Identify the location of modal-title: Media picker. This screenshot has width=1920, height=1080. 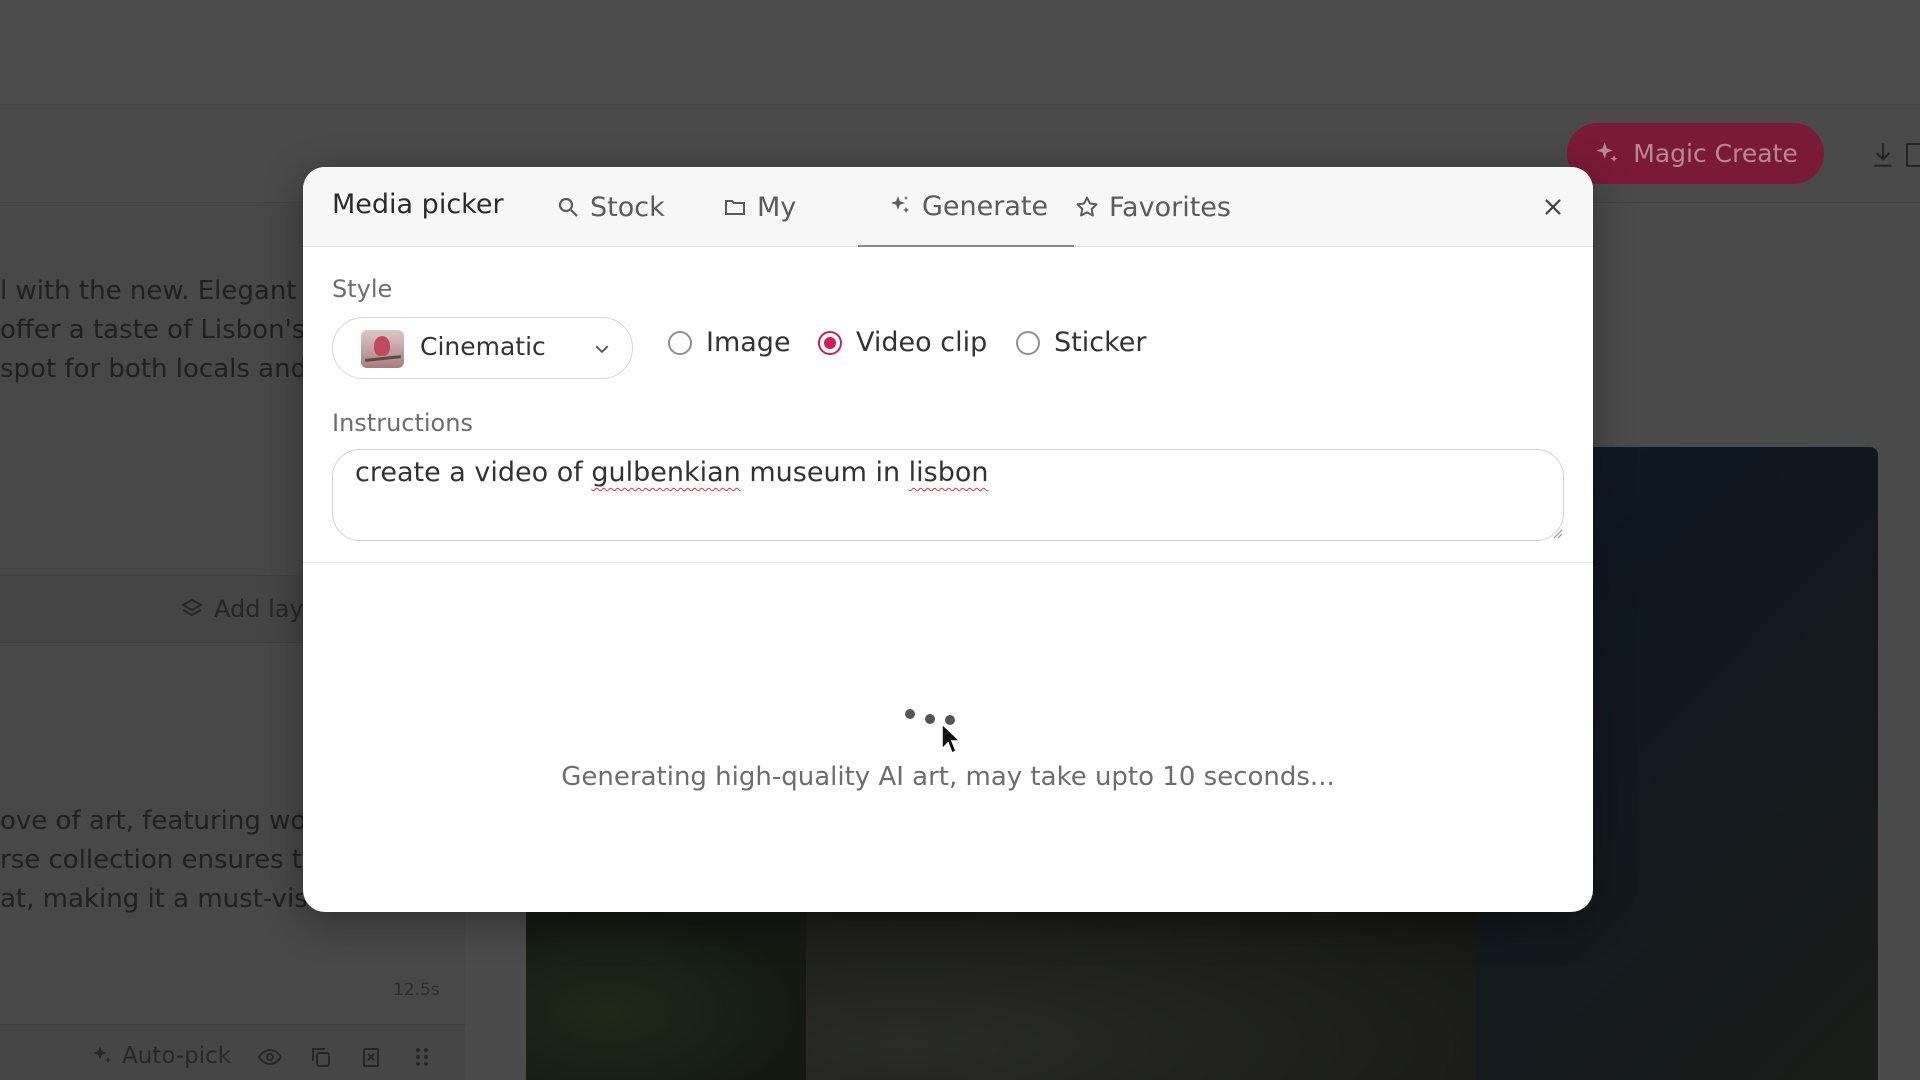
(418, 204).